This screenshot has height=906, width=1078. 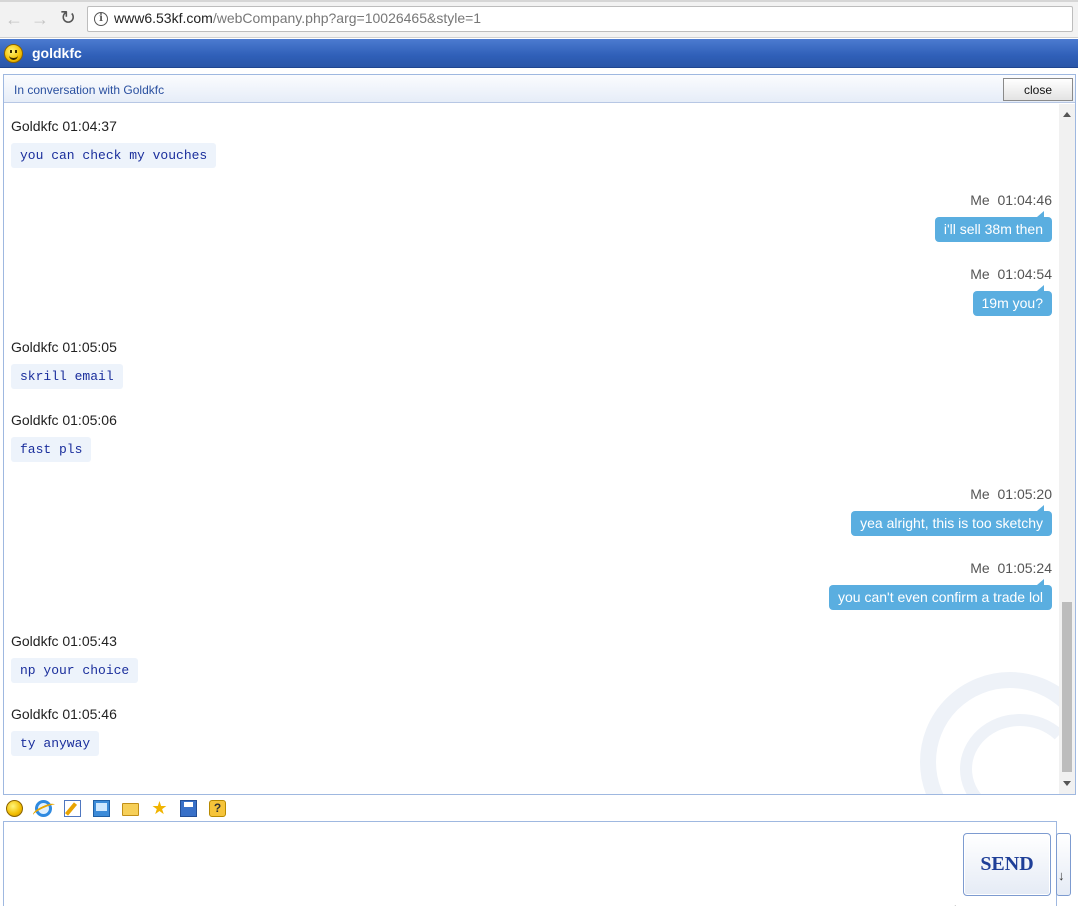 What do you see at coordinates (130, 809) in the screenshot?
I see `folder-icon` at bounding box center [130, 809].